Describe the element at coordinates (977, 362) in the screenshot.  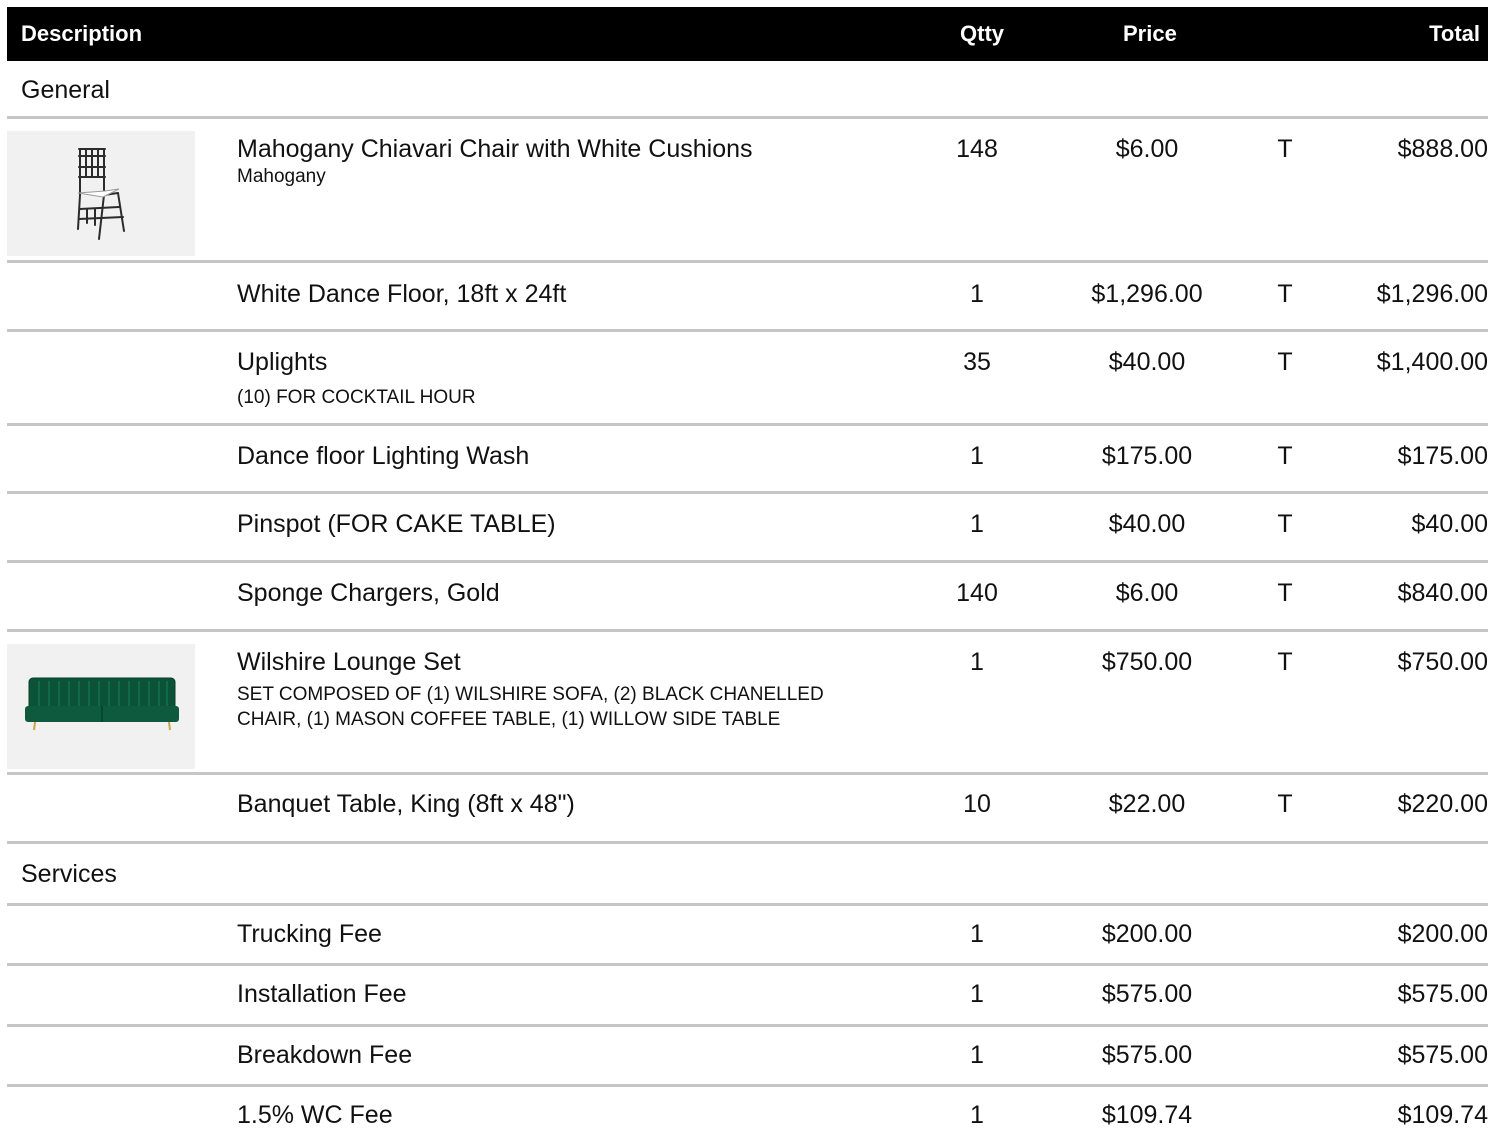
I see `item-qty: 35` at that location.